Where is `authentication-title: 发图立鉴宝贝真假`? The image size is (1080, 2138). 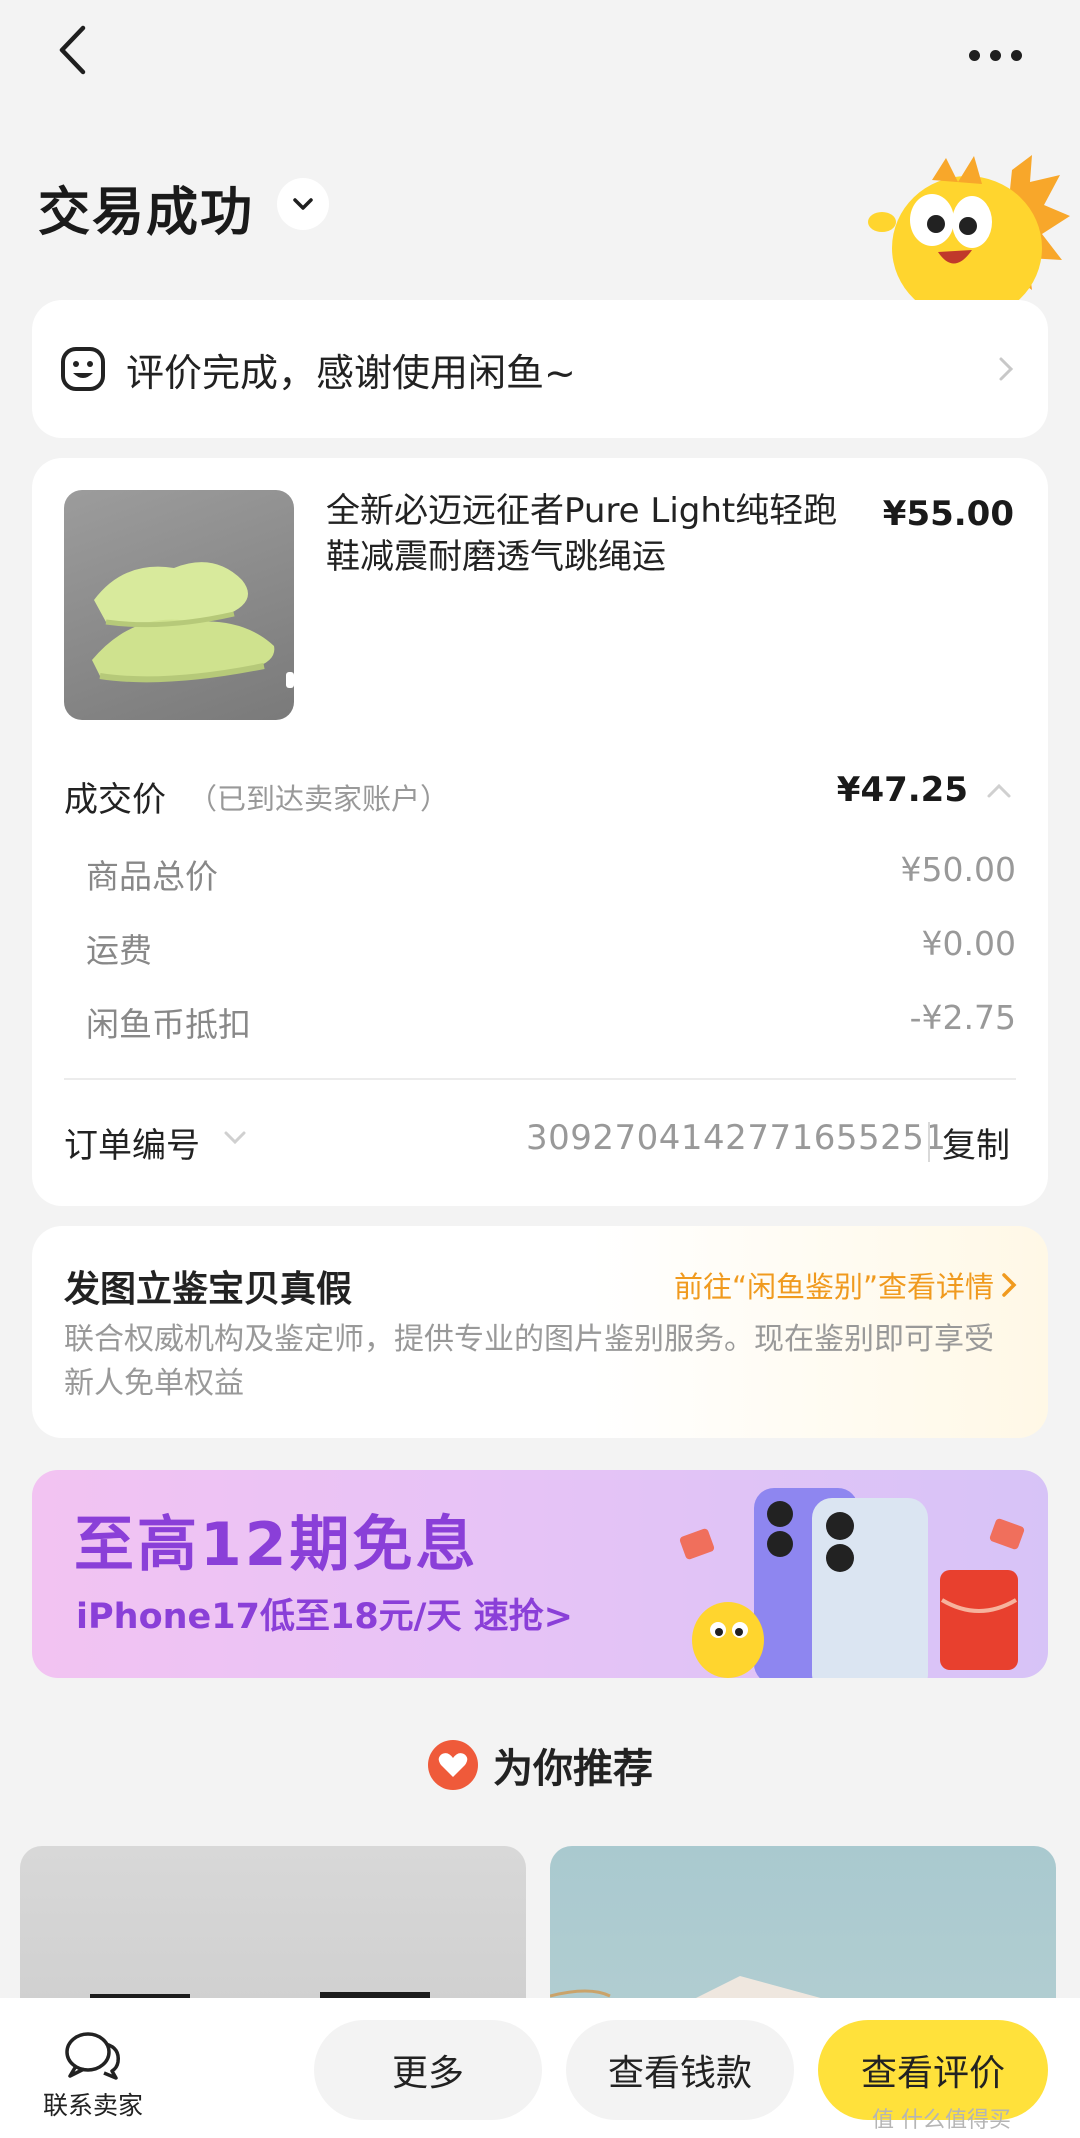 authentication-title: 发图立鉴宝贝真假 is located at coordinates (208, 1289).